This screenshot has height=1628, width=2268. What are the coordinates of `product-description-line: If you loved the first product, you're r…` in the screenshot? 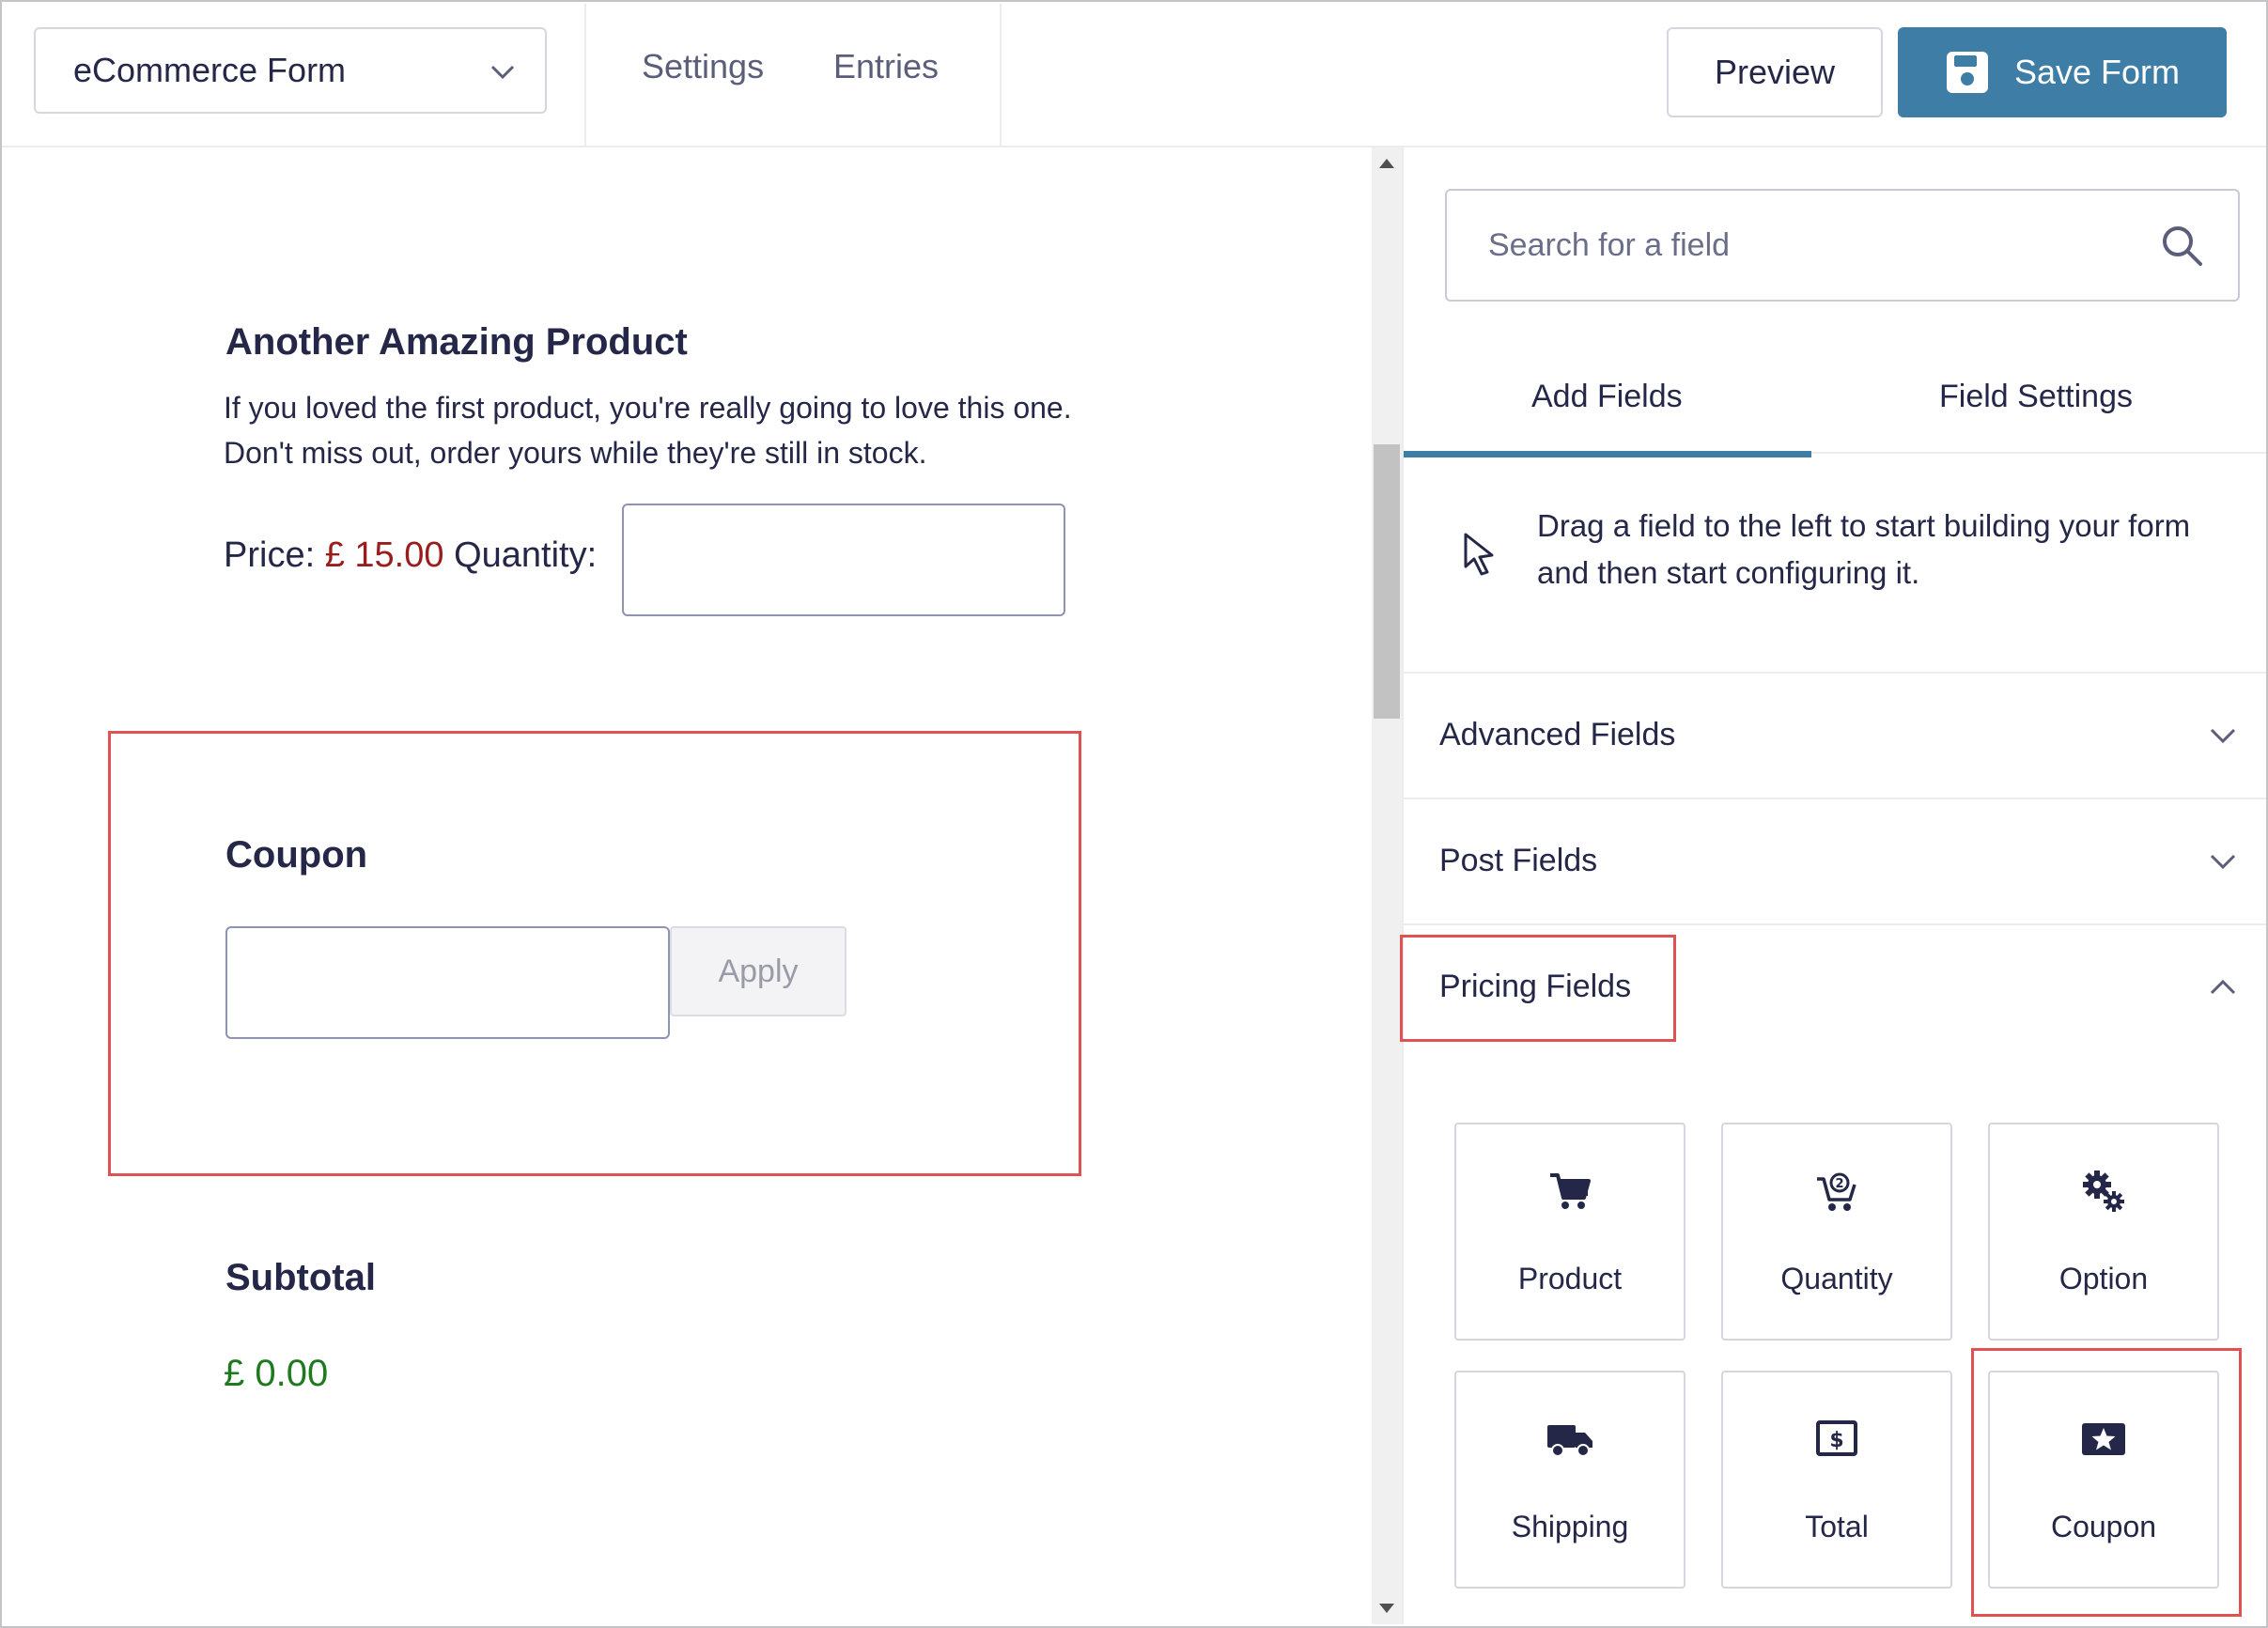 It's located at (648, 408).